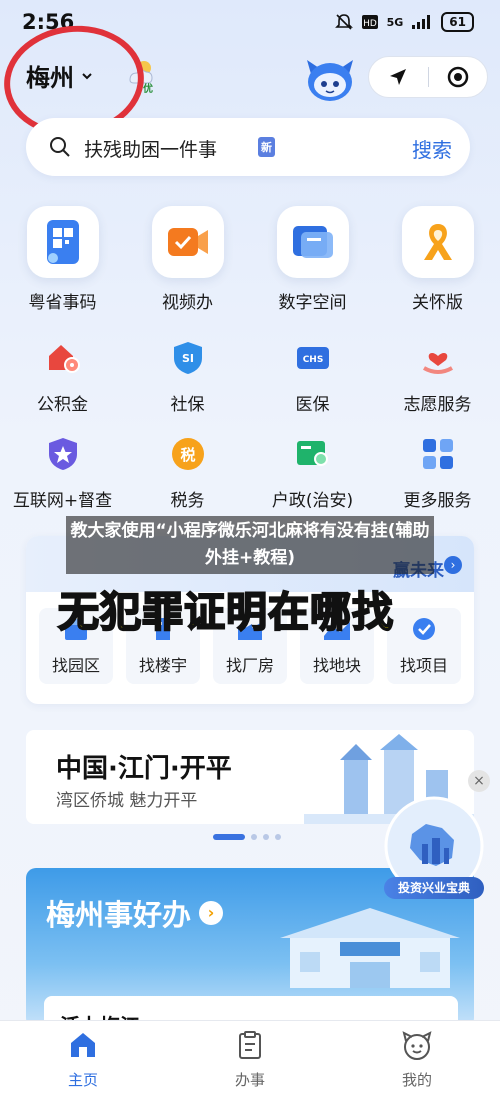 The width and height of the screenshot is (500, 1097). What do you see at coordinates (312, 242) in the screenshot?
I see `digital-space-icon` at bounding box center [312, 242].